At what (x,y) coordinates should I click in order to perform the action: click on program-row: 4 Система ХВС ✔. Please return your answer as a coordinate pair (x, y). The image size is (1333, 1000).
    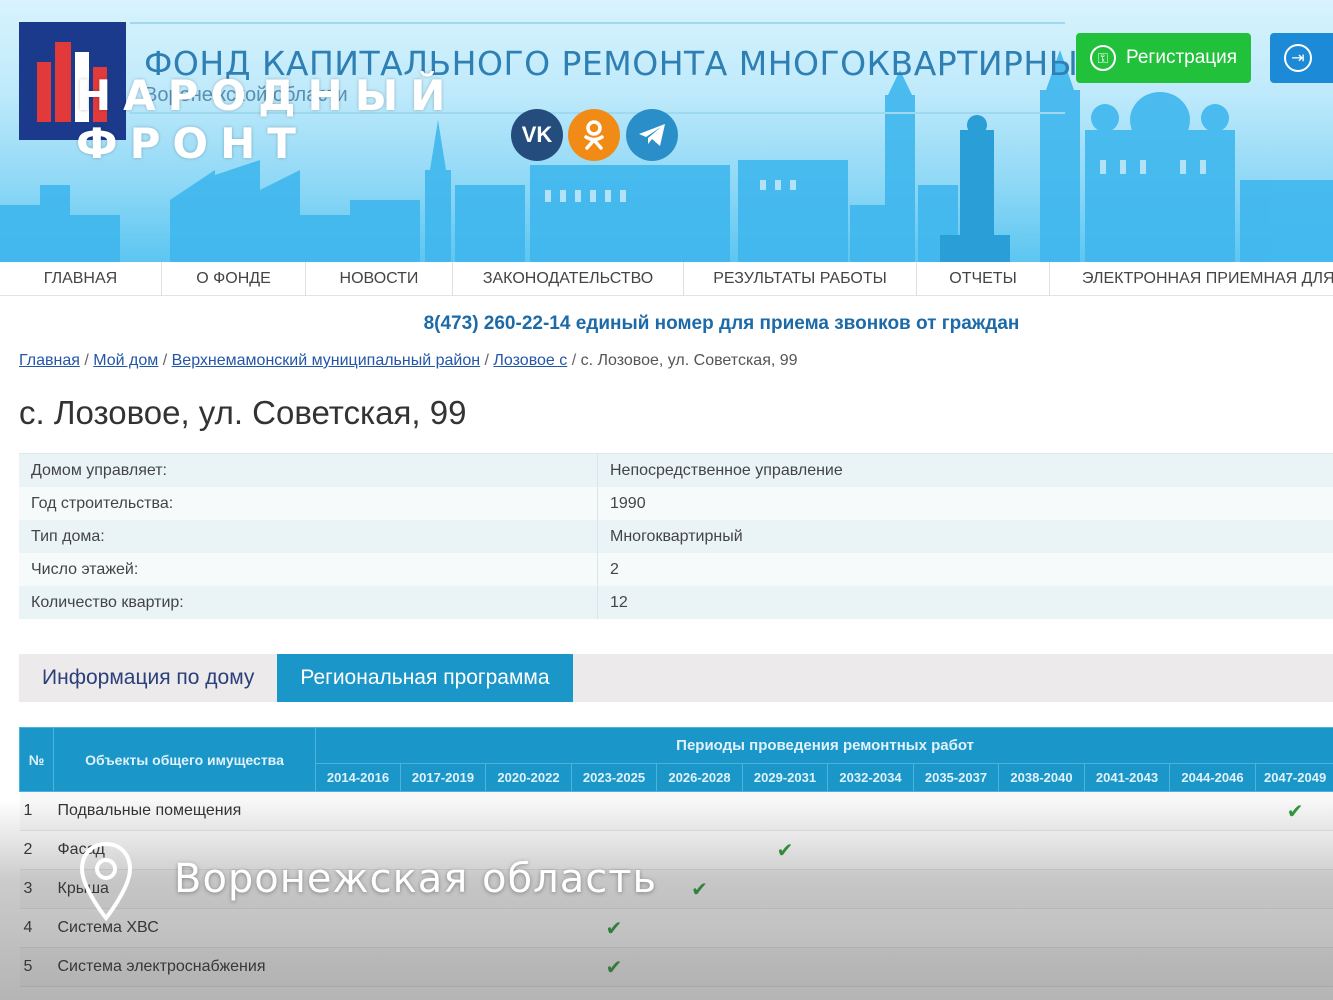
    Looking at the image, I should click on (676, 928).